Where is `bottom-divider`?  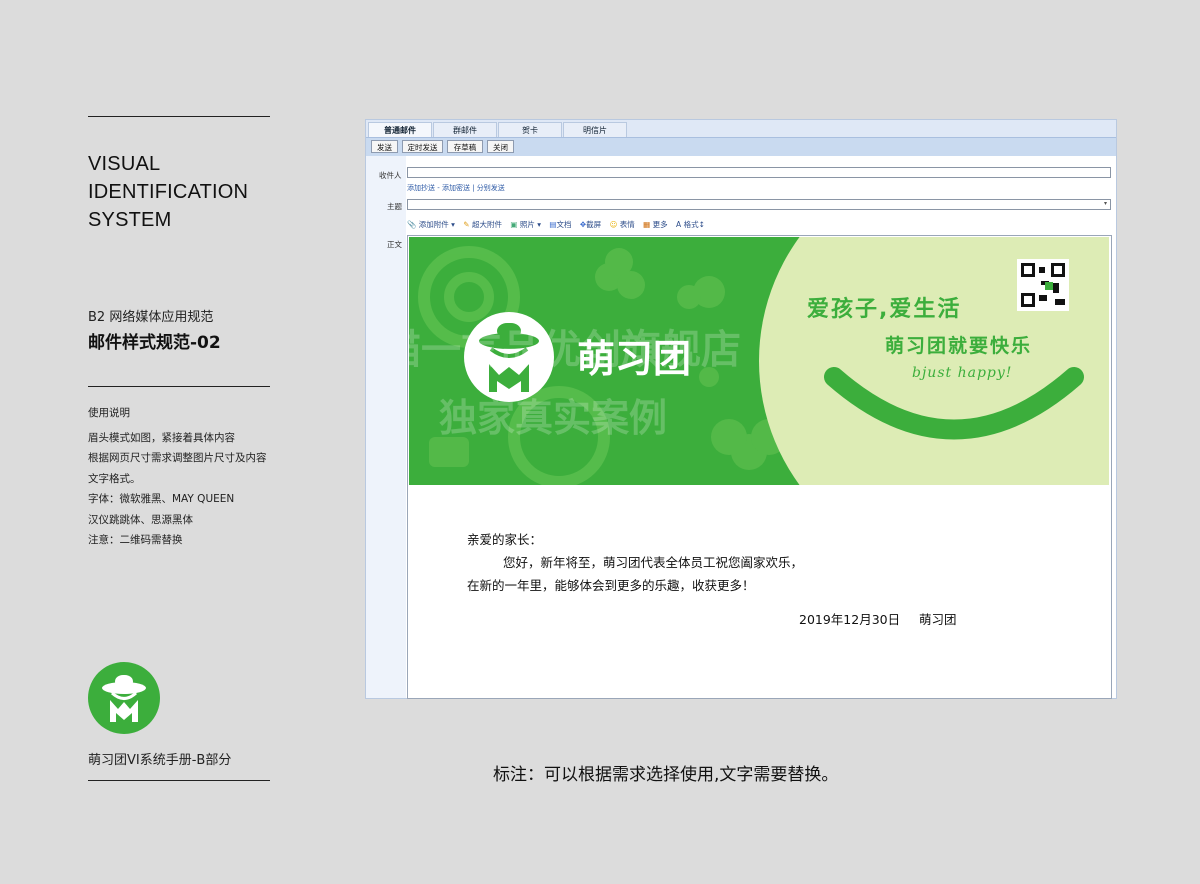
bottom-divider is located at coordinates (179, 780).